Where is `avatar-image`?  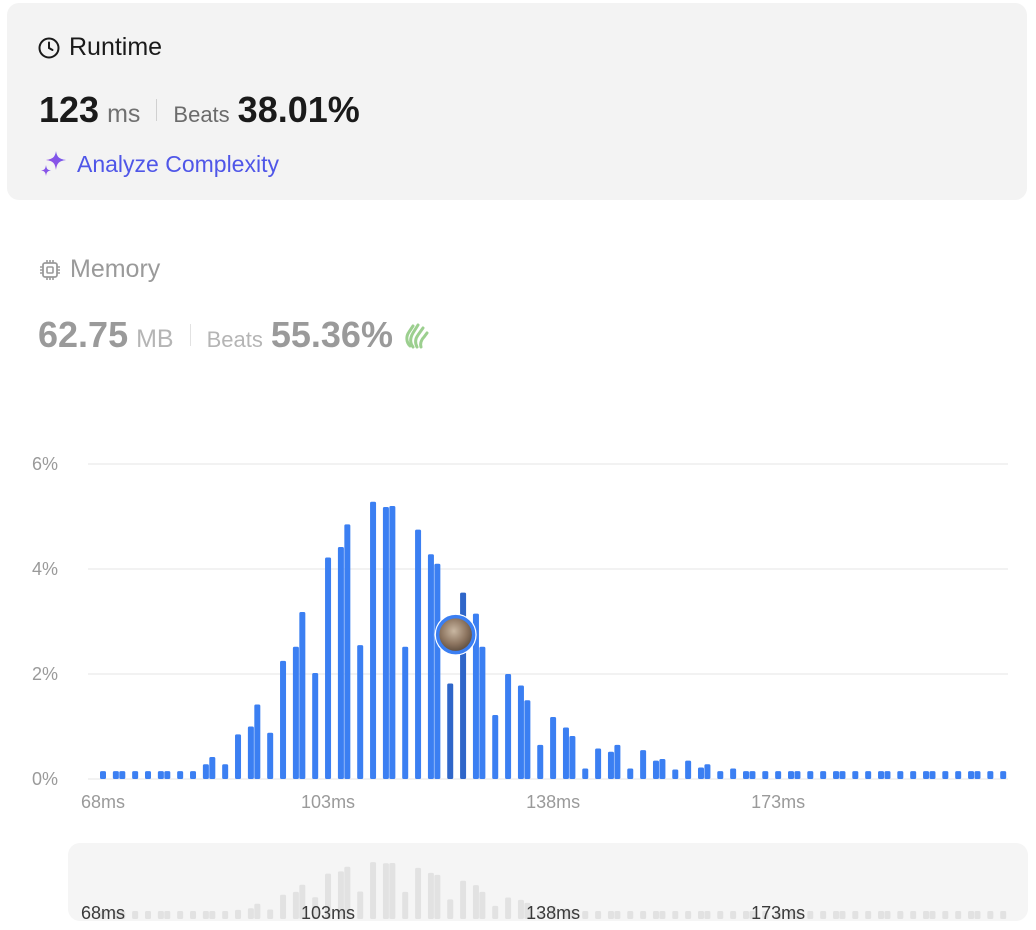
avatar-image is located at coordinates (455, 634).